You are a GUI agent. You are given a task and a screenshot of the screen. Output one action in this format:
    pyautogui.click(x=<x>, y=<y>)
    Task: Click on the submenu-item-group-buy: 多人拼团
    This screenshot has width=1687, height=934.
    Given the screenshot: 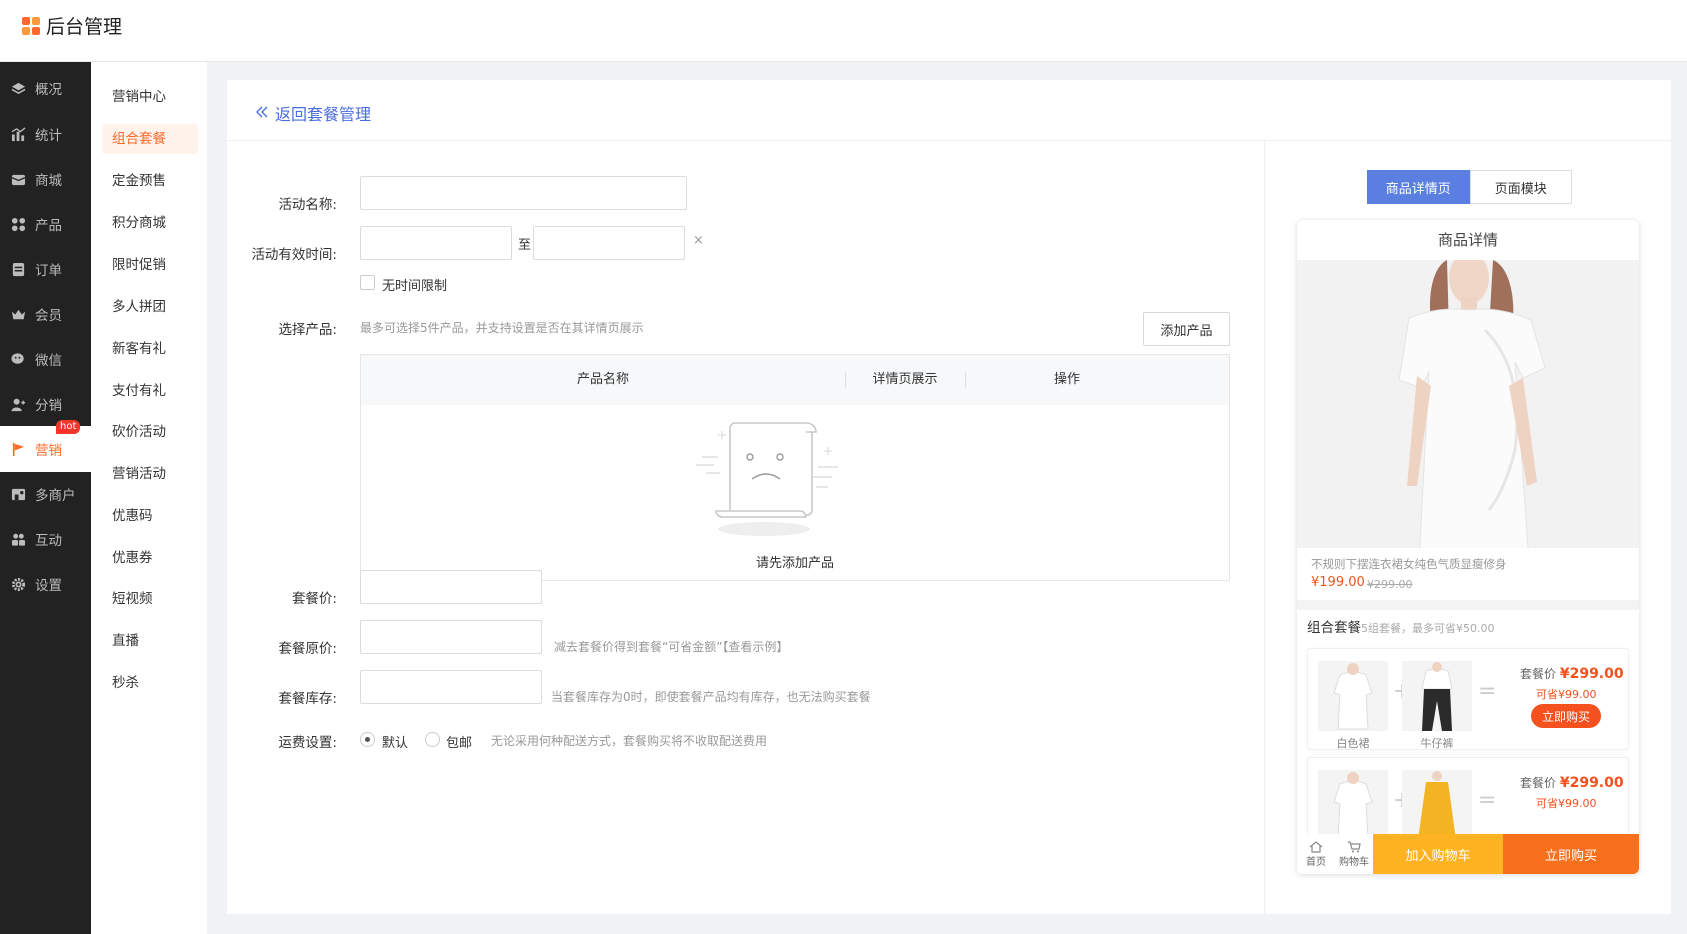 What is the action you would take?
    pyautogui.click(x=150, y=307)
    